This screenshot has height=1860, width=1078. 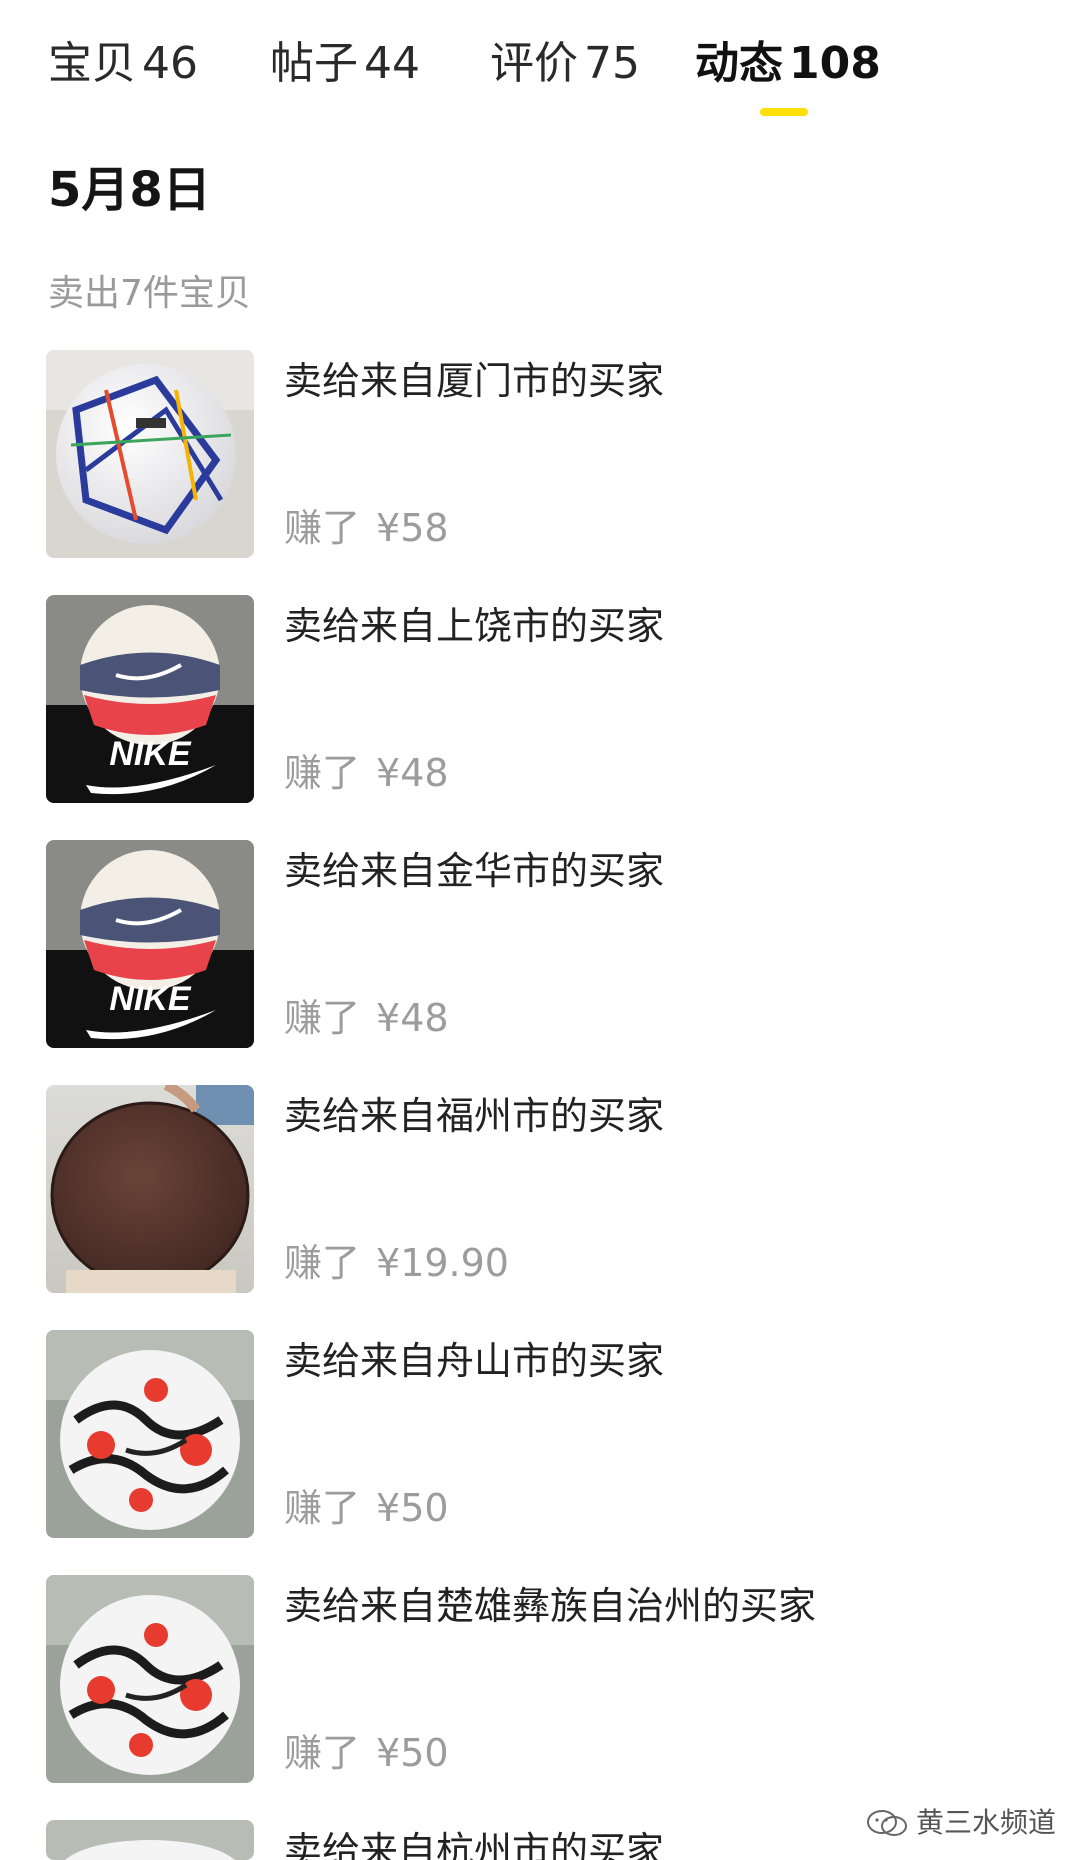 I want to click on tab-posts: 帖子 44, so click(x=345, y=64).